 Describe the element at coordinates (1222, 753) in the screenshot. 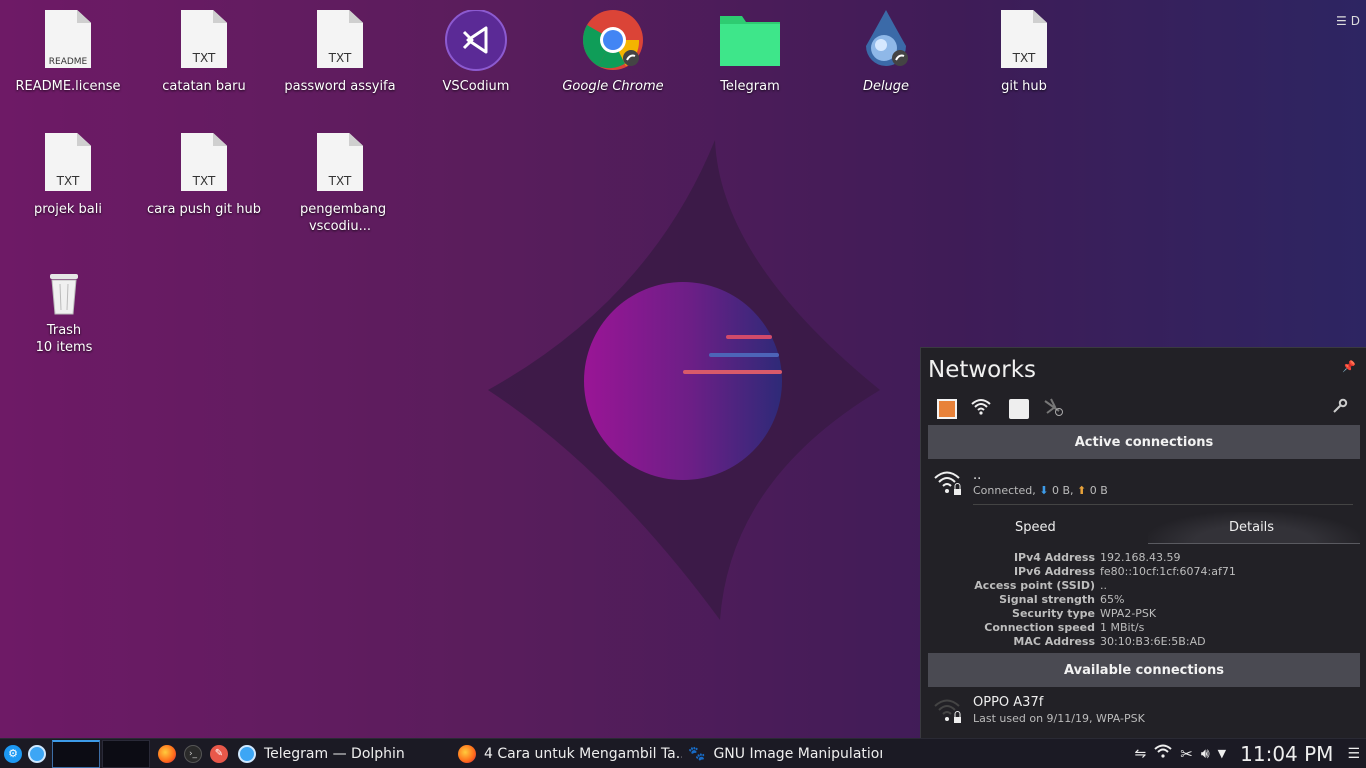

I see `chevron-down-icon: ▼` at that location.